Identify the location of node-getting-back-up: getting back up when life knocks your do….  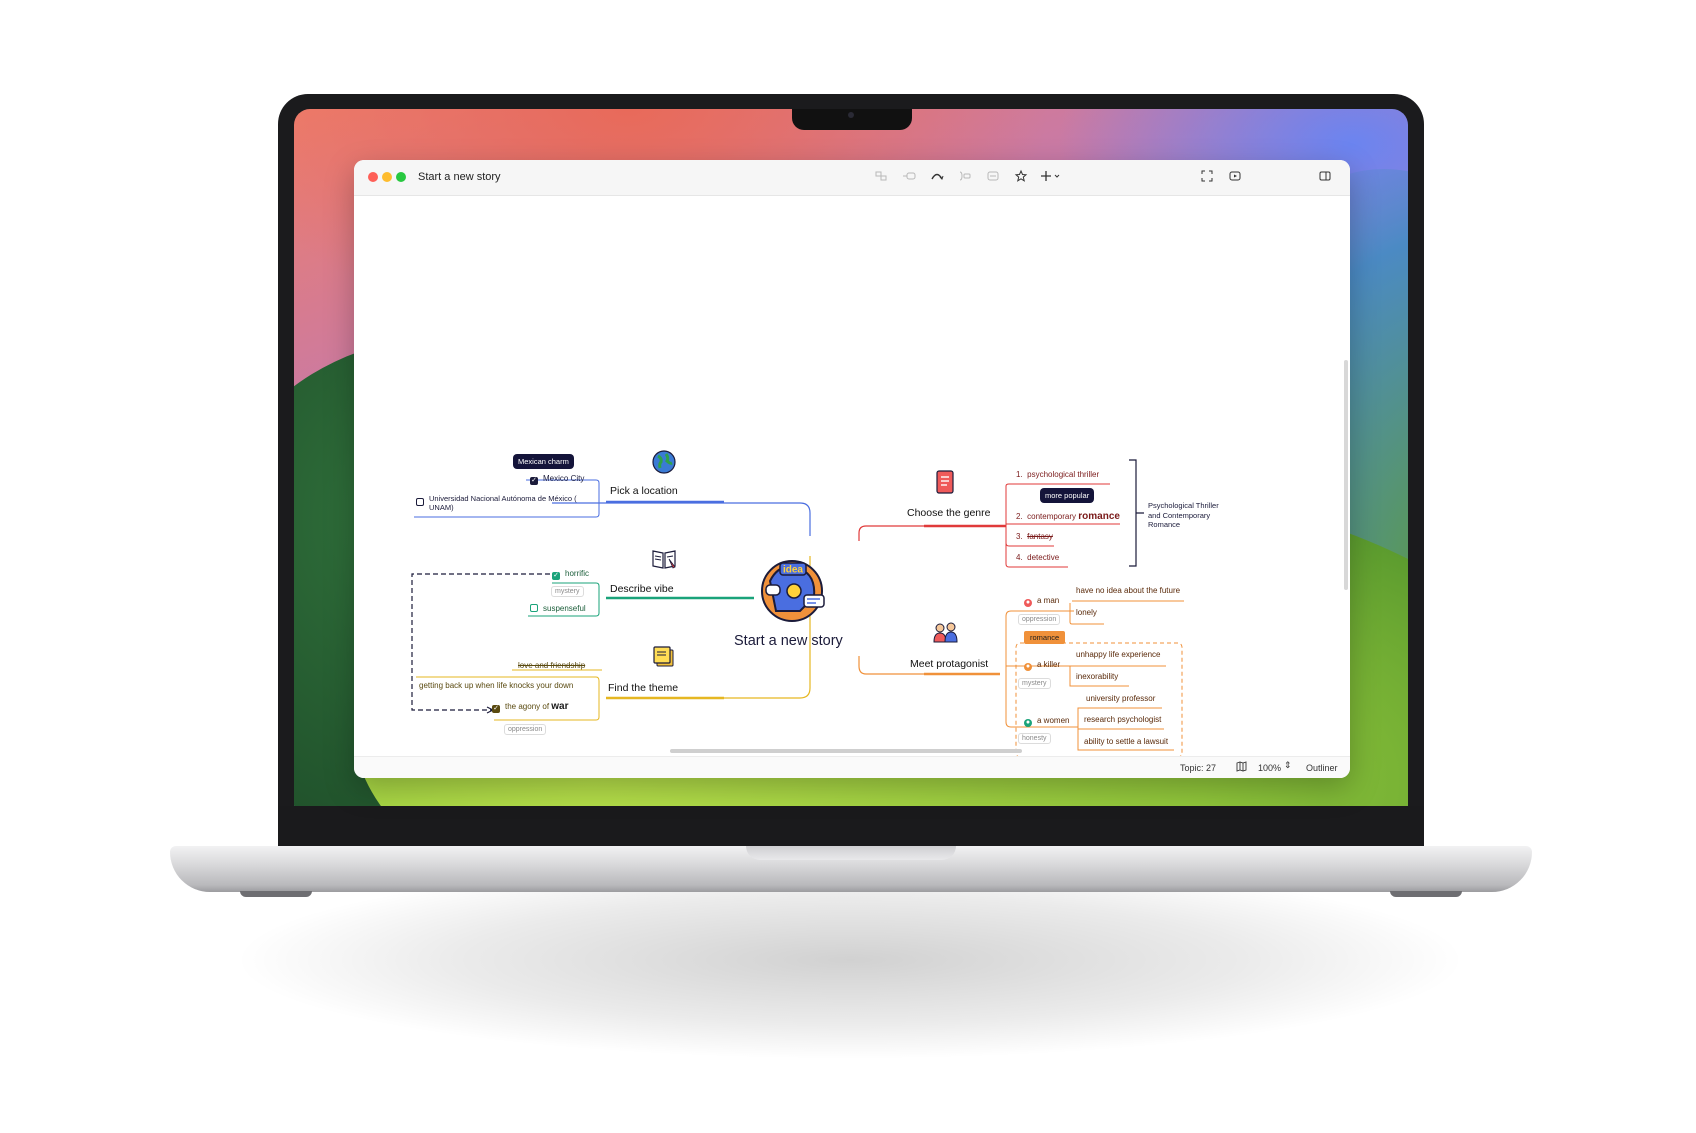
(496, 685).